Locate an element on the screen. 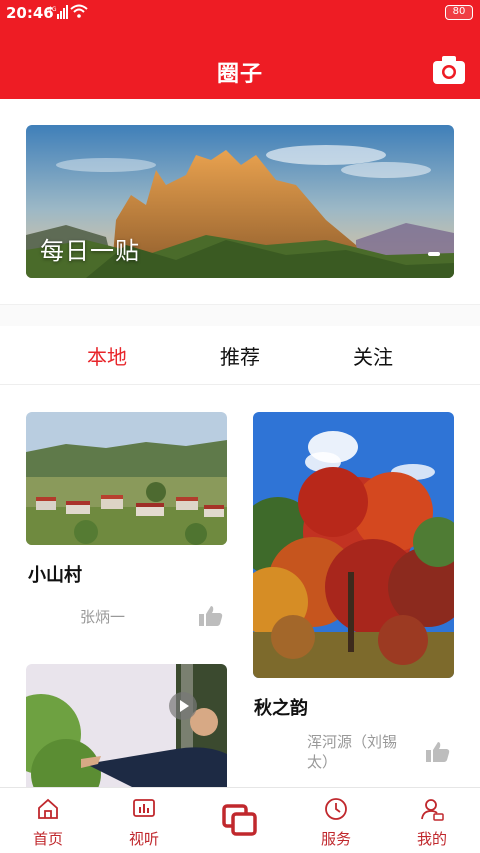  home-icon is located at coordinates (48, 808).